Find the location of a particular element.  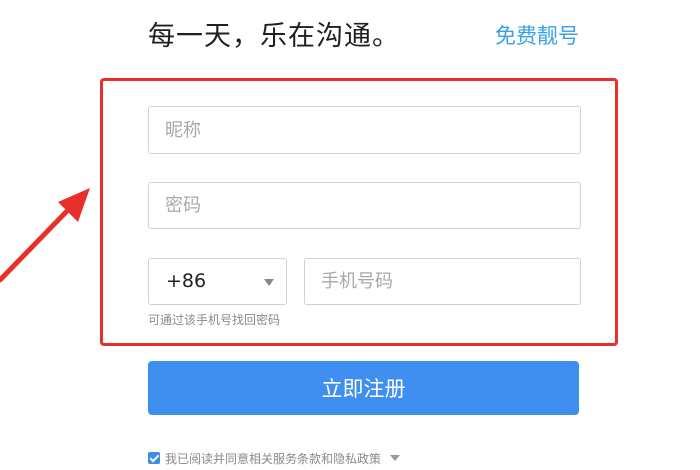

agreement-row: 我已阅读并同意相关服务条款和隐私政策 is located at coordinates (274, 458).